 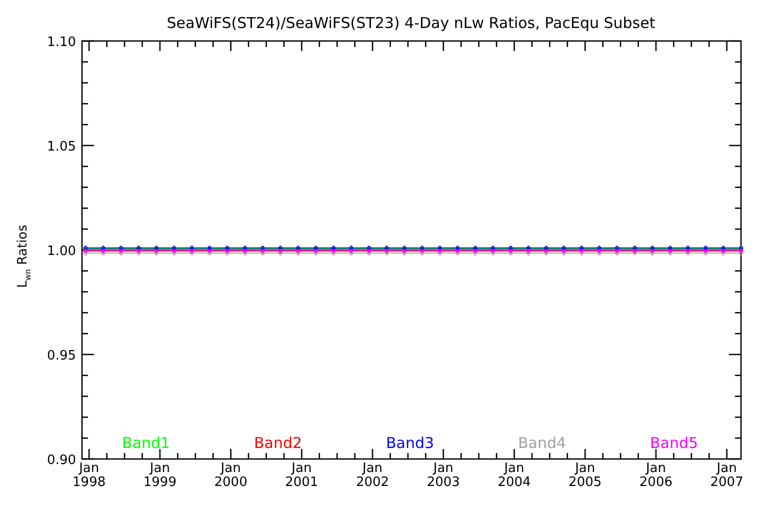 I want to click on x-tick-label: 2003, so click(x=443, y=482).